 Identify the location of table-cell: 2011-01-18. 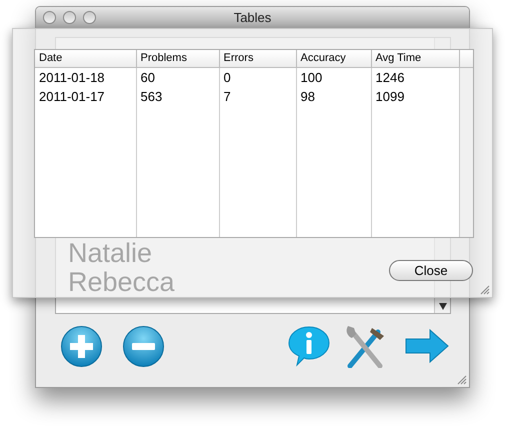
(72, 77).